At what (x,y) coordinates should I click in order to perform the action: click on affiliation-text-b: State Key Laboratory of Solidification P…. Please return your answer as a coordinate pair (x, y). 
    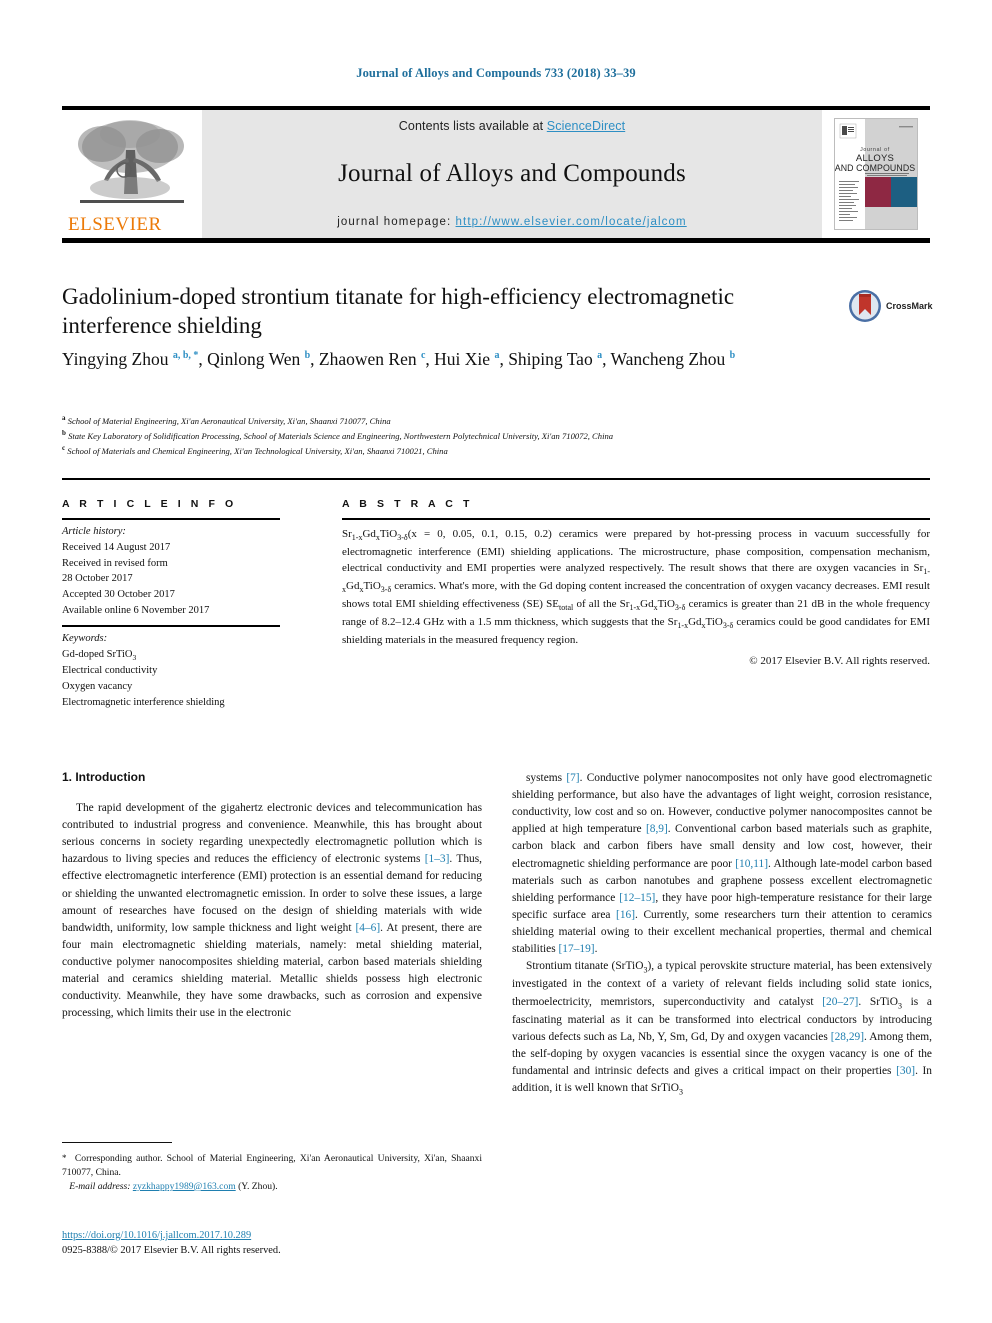
    Looking at the image, I should click on (341, 435).